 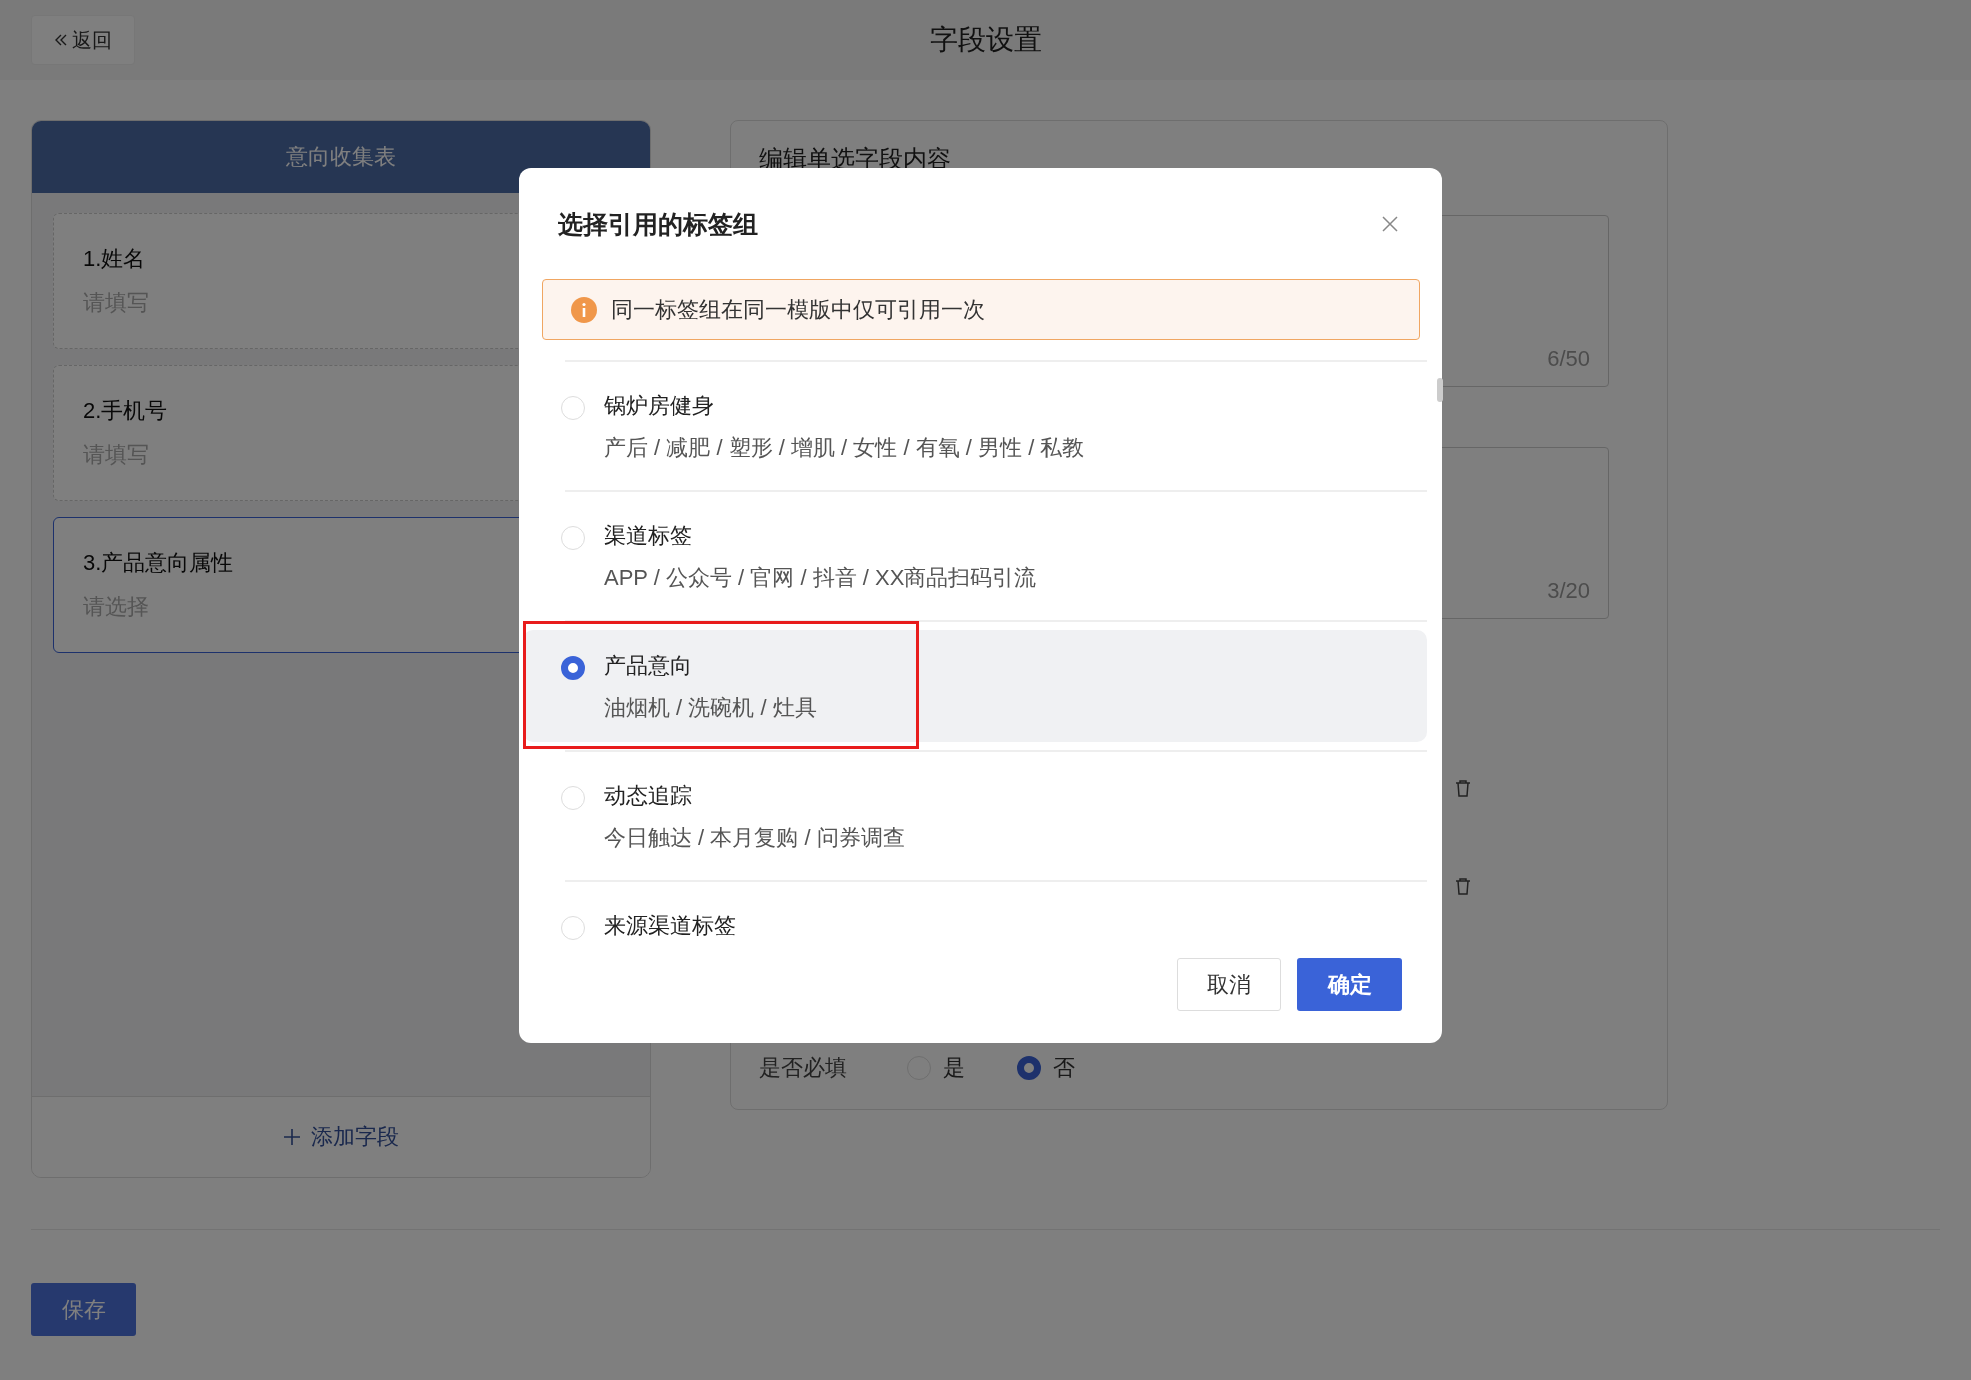 I want to click on back-button: 返回, so click(x=83, y=40).